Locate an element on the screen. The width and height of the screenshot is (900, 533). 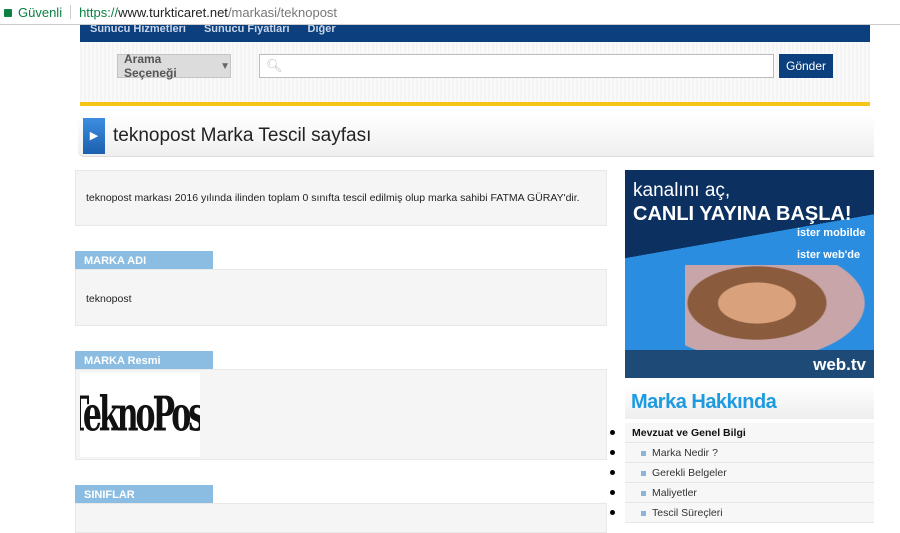
sidebar-item-gerekli-belgeler: Gerekli Belgeler is located at coordinates (749, 473).